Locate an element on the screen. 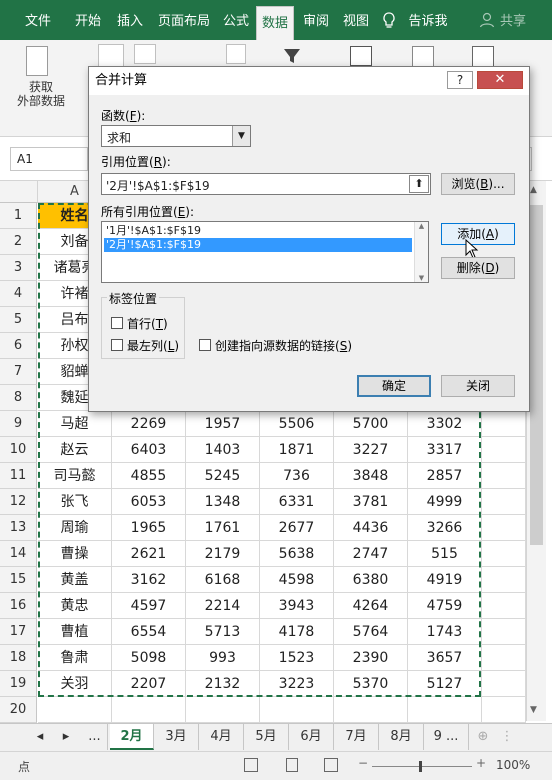 This screenshot has height=780, width=552. zoom-slider is located at coordinates (422, 766).